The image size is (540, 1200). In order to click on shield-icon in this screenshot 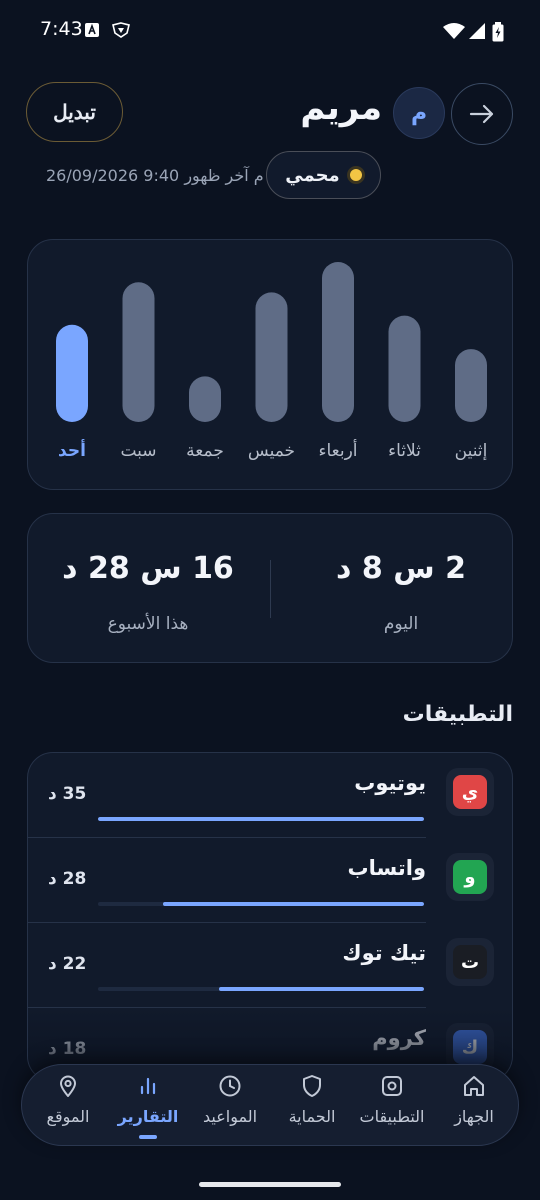, I will do `click(312, 1086)`.